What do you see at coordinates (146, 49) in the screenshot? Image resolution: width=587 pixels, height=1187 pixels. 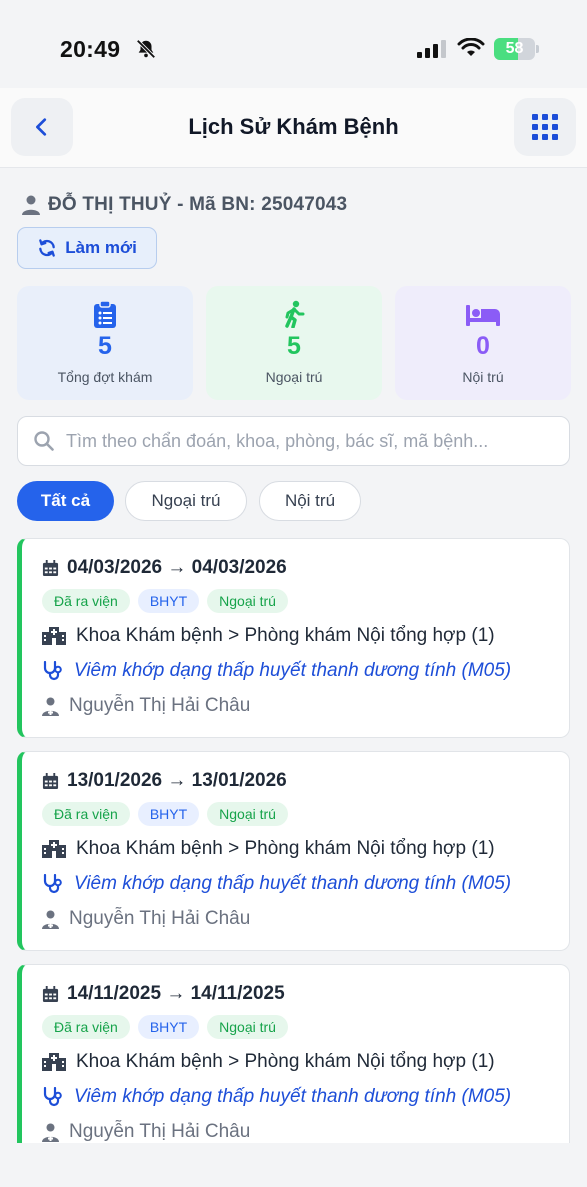 I see `bell-muted-icon` at bounding box center [146, 49].